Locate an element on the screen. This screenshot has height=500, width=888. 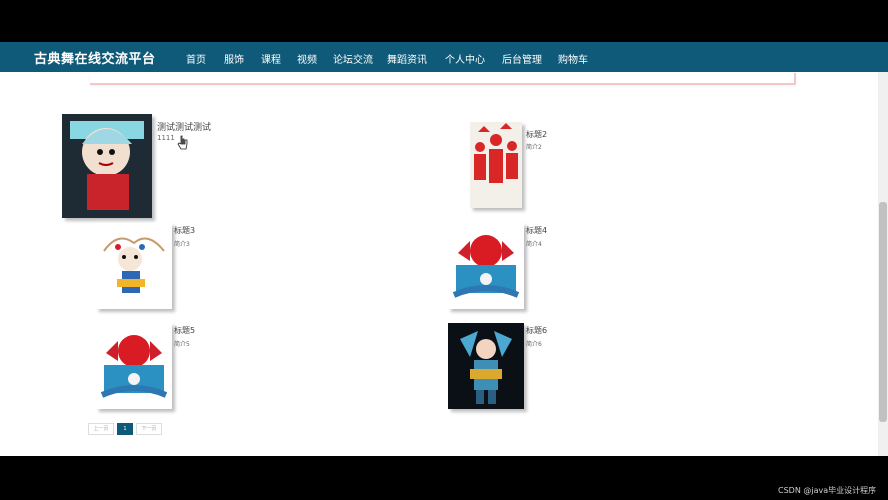
next-page-button: 下一页 is located at coordinates (149, 429).